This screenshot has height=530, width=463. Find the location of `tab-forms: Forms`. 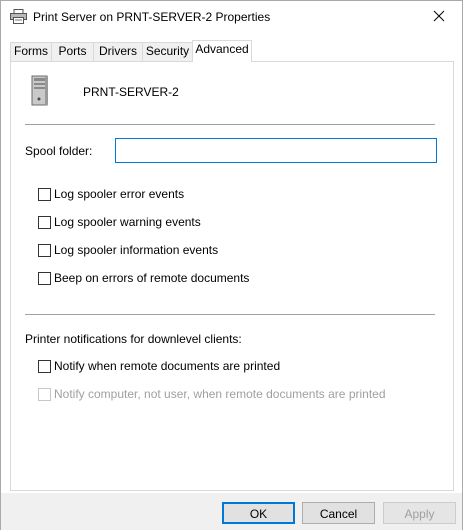

tab-forms: Forms is located at coordinates (31, 51).